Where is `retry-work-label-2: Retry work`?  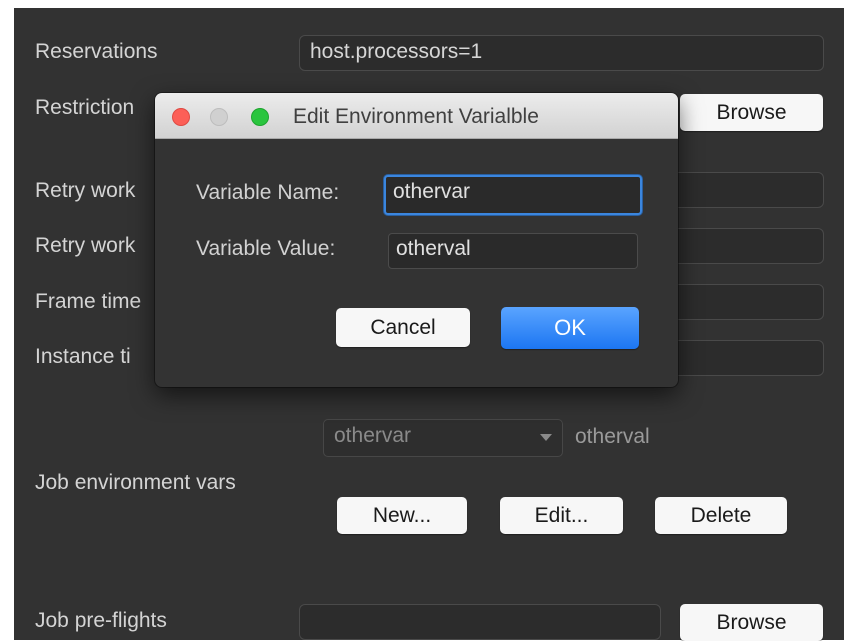
retry-work-label-2: Retry work is located at coordinates (85, 245).